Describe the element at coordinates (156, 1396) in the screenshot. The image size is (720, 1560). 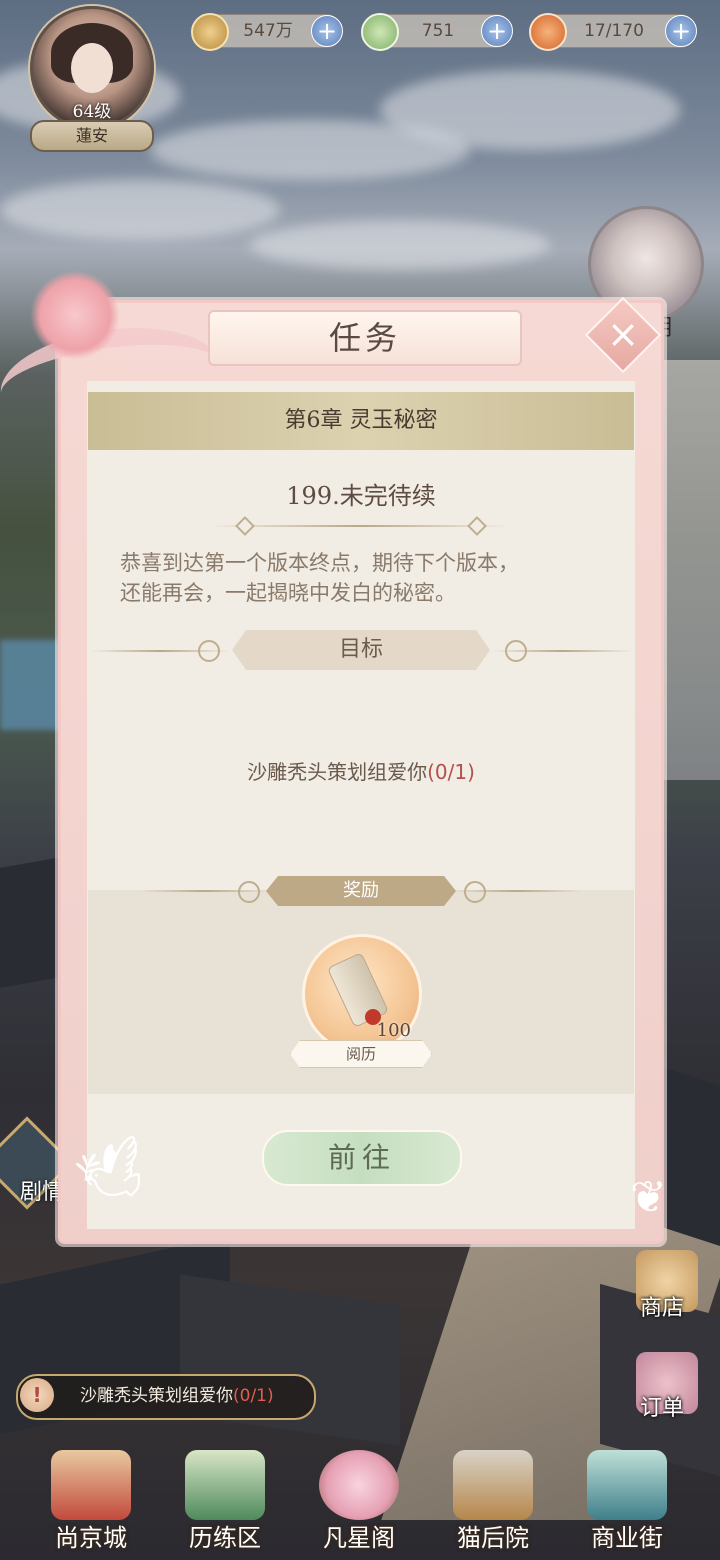
I see `tracker-text: 沙雕秃头策划组爱你` at that location.